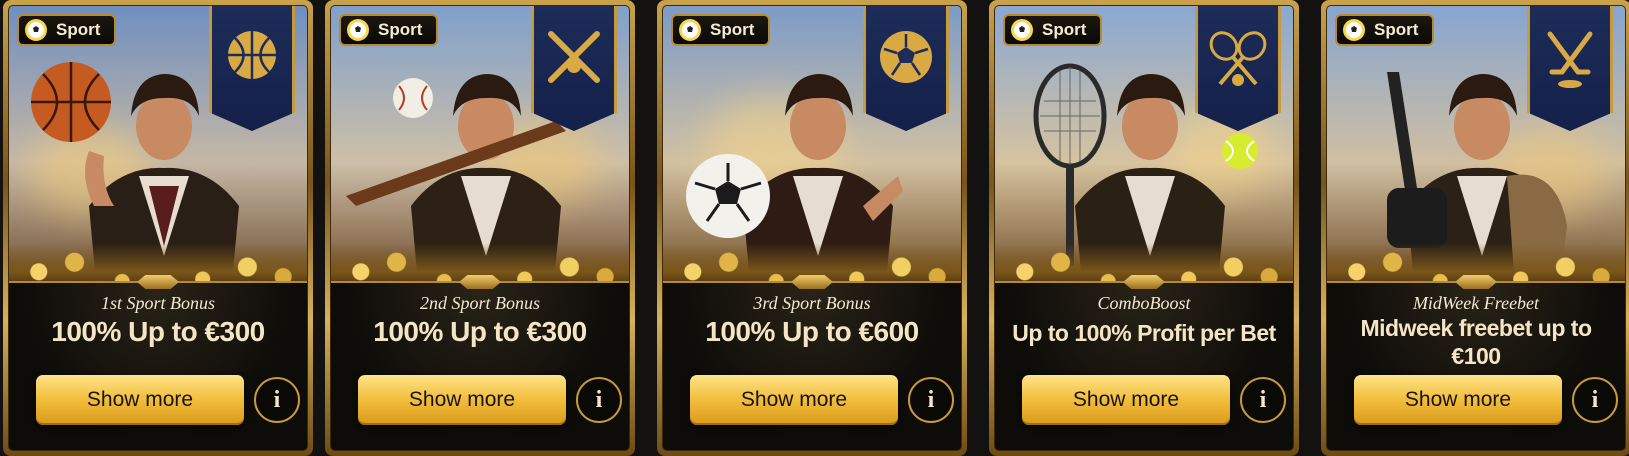  What do you see at coordinates (1144, 303) in the screenshot?
I see `offer-subtitle: ComboBoost` at bounding box center [1144, 303].